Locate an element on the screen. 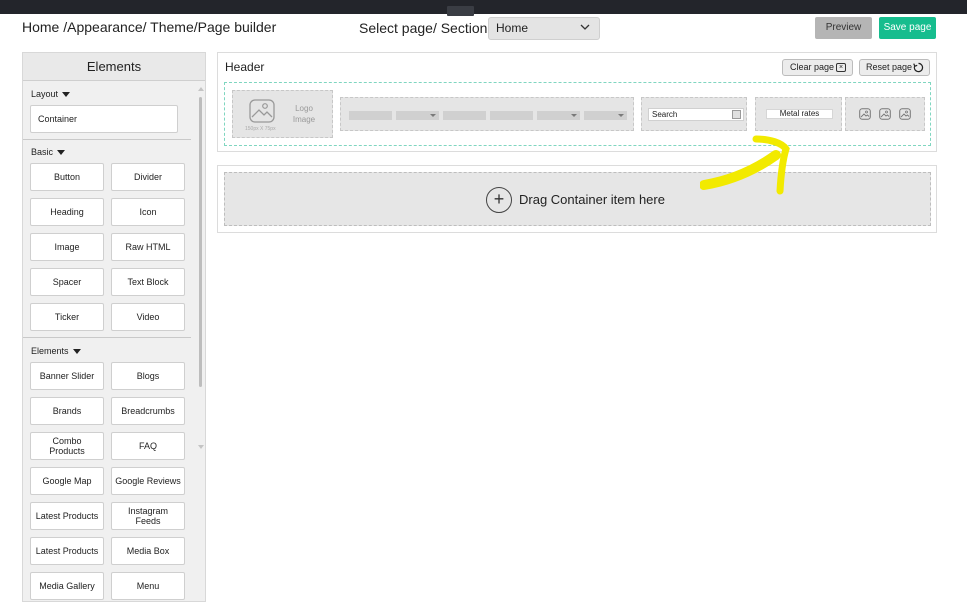 Image resolution: width=967 pixels, height=602 pixels. reset-page-button: Reset page is located at coordinates (894, 67).